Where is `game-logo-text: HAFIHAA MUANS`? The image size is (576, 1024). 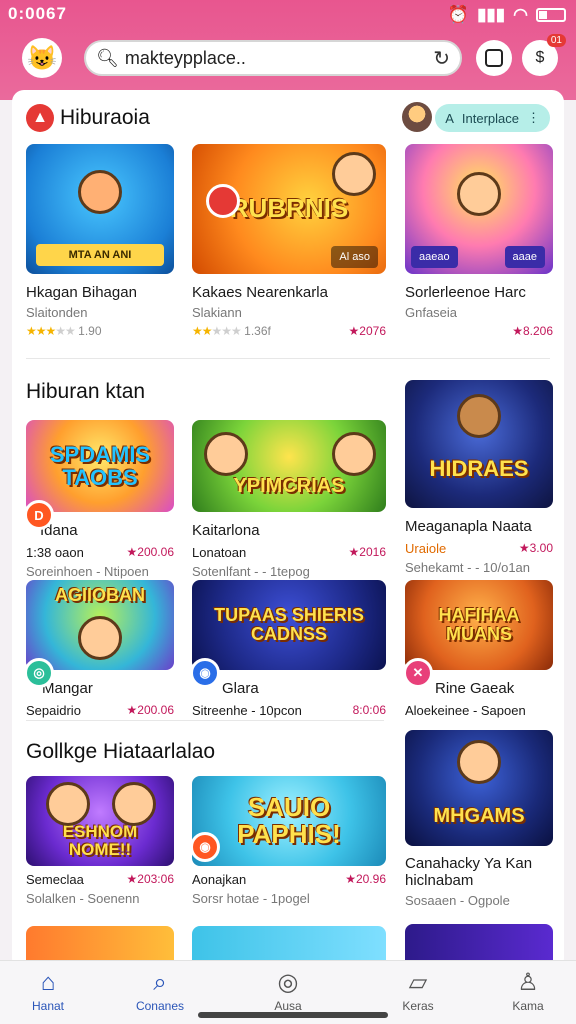
game-logo-text: HAFIHAA MUANS is located at coordinates (479, 624).